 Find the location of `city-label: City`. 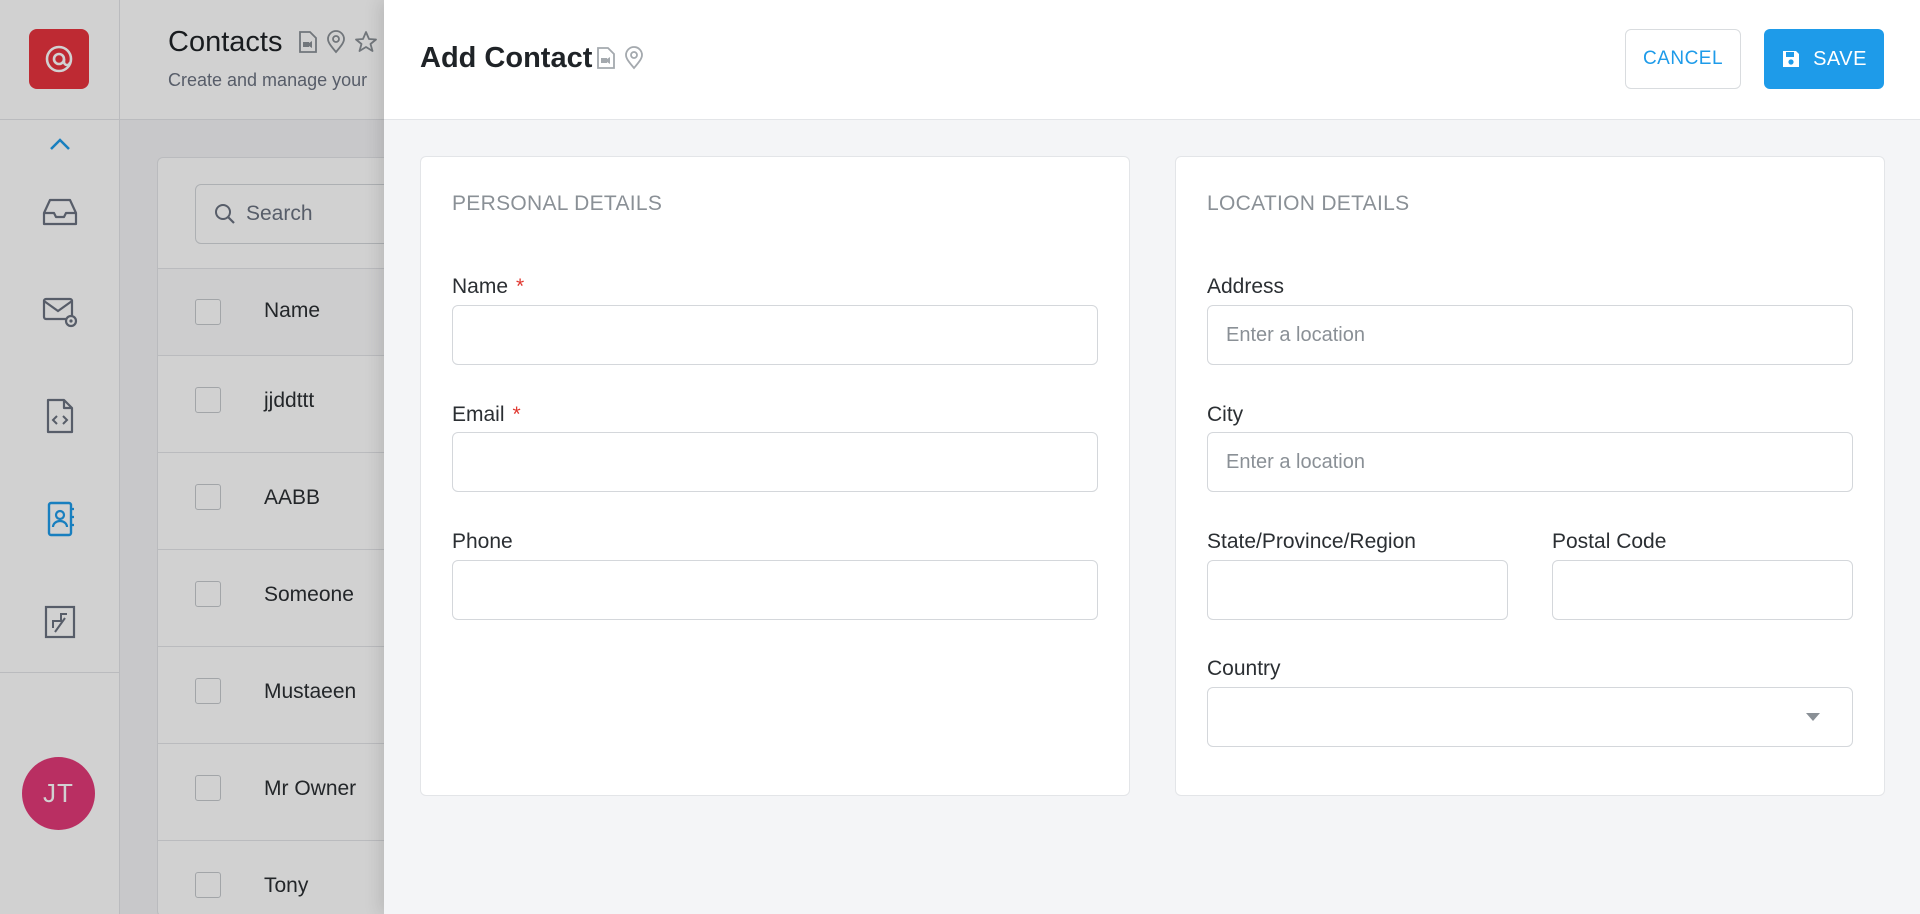

city-label: City is located at coordinates (1225, 414).